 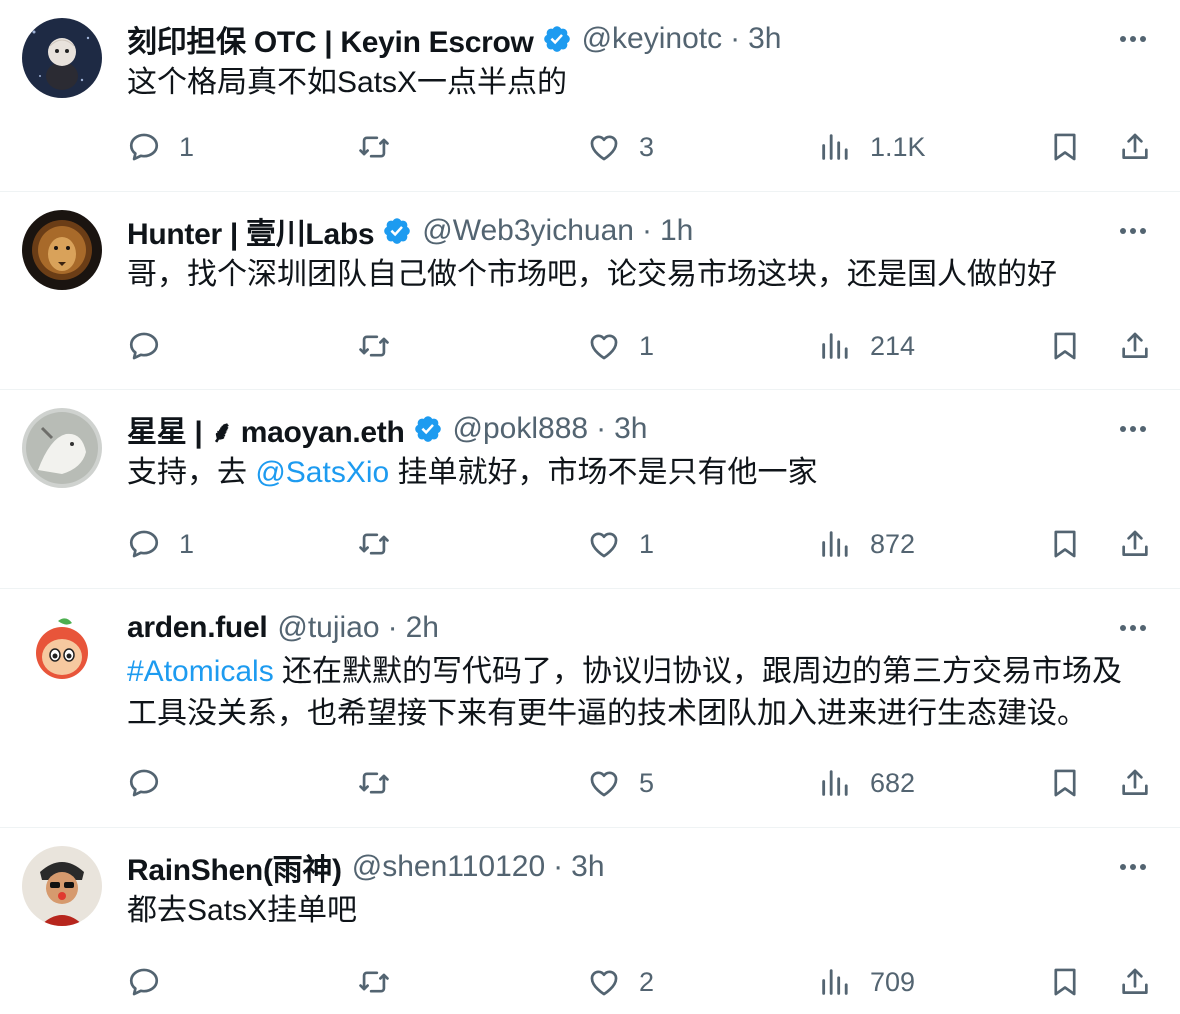 I want to click on timestamp: 1h, so click(x=676, y=231).